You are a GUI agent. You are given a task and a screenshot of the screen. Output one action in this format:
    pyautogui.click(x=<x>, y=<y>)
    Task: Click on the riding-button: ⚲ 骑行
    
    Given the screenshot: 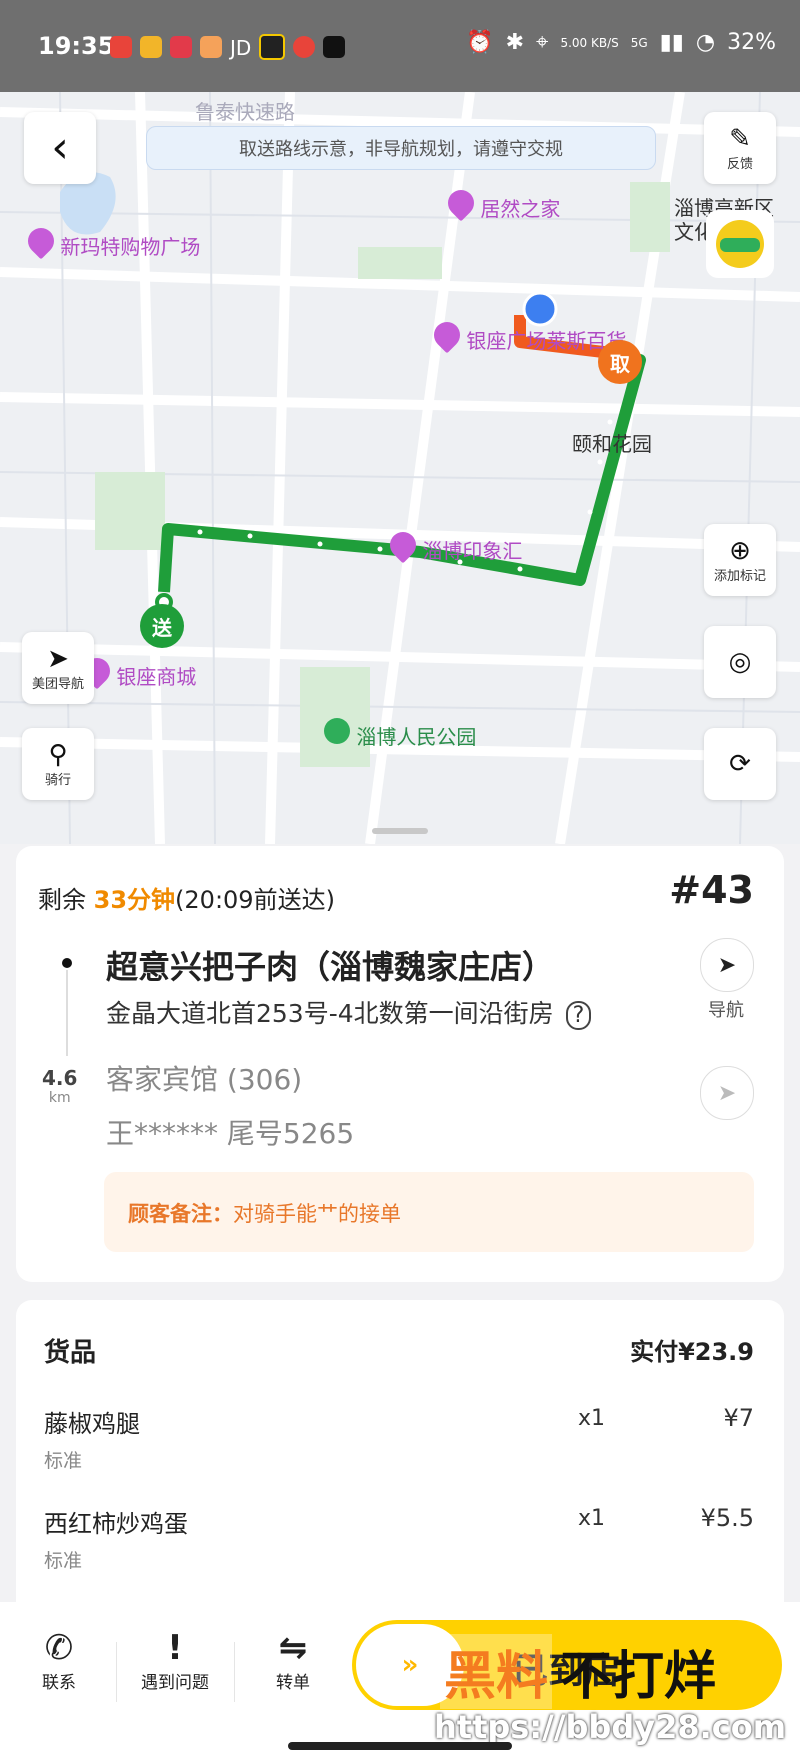 What is the action you would take?
    pyautogui.click(x=58, y=764)
    